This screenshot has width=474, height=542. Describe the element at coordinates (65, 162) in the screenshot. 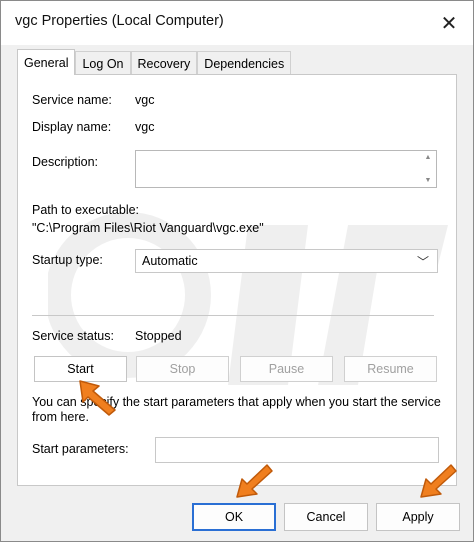

I see `description-label: Description:` at that location.